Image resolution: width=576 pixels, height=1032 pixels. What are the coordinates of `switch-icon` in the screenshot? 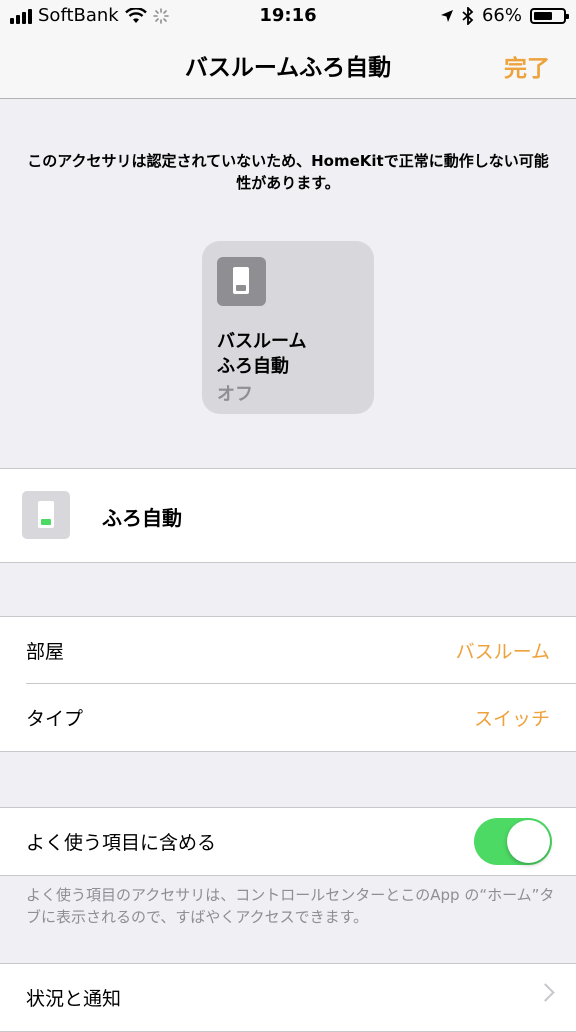 It's located at (241, 281).